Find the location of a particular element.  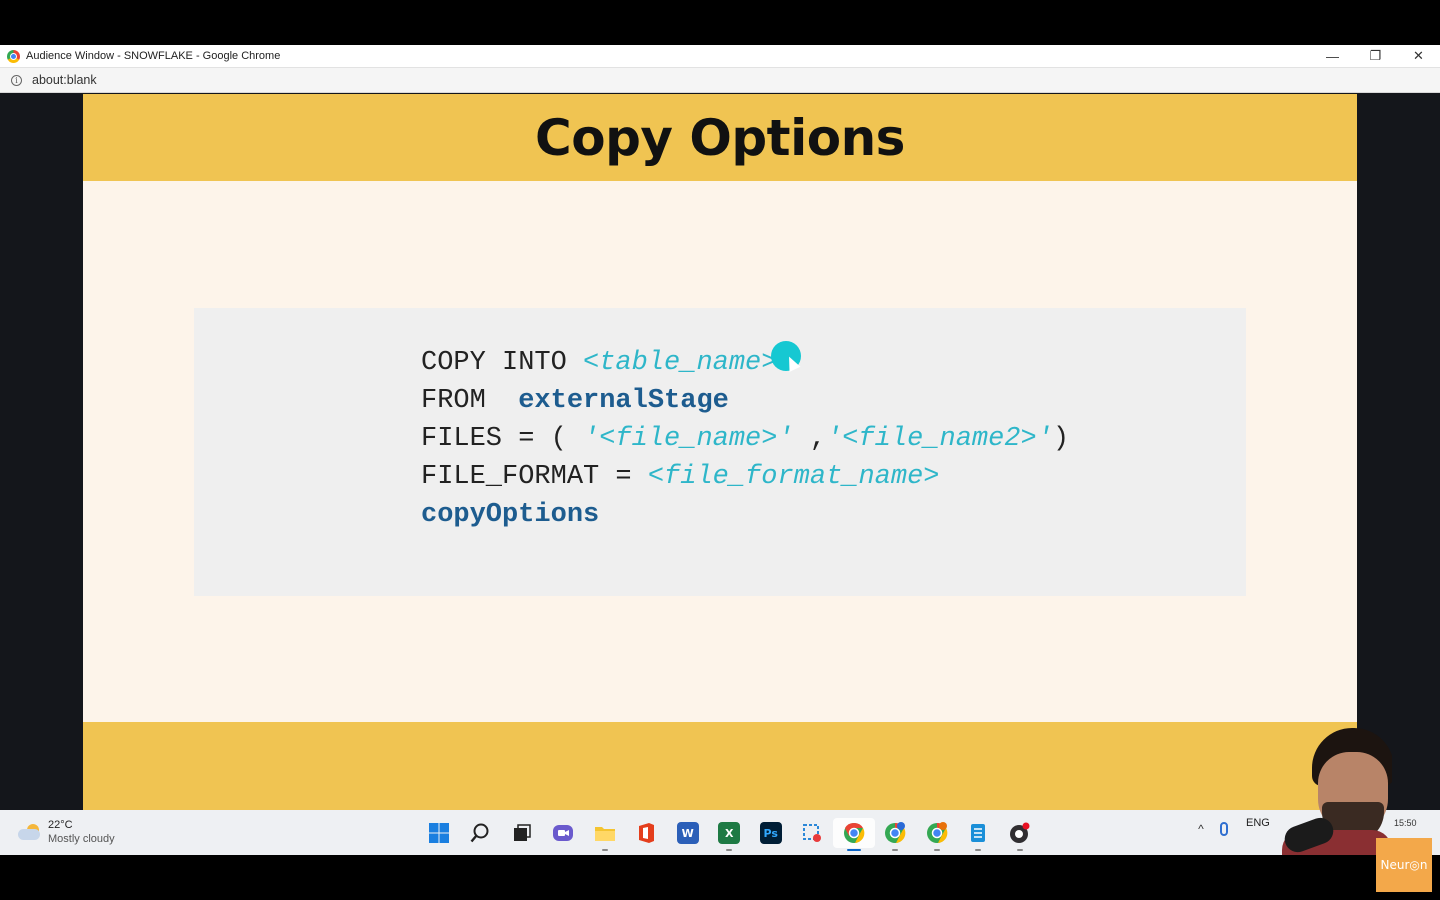

code-placeholder: '<file_name2>' is located at coordinates (939, 439).